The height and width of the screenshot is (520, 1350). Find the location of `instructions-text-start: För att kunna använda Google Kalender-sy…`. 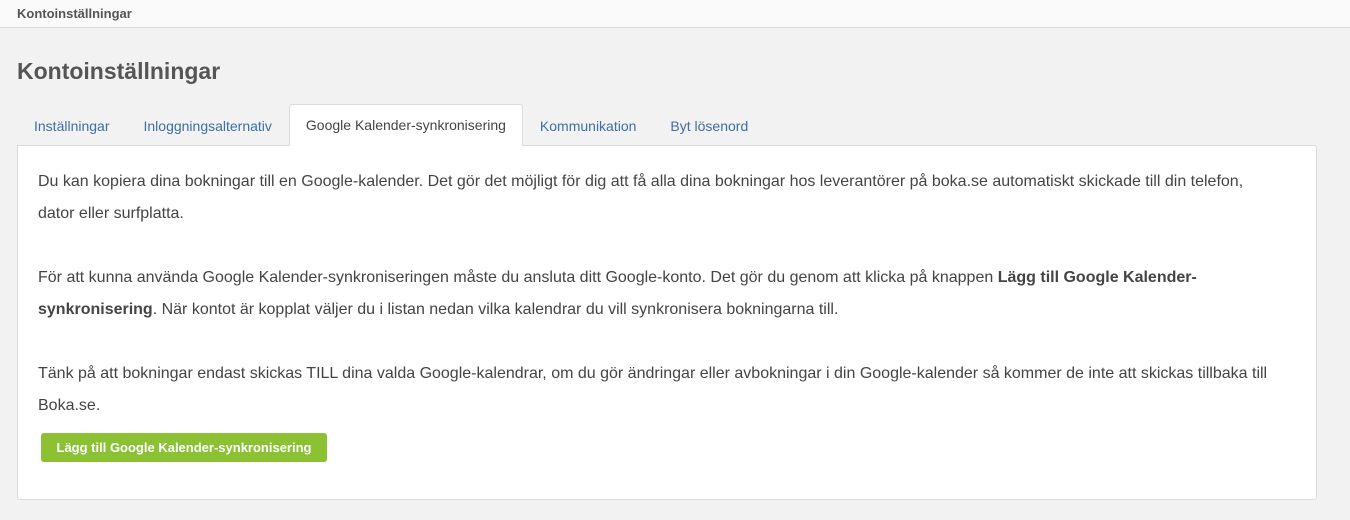

instructions-text-start: För att kunna använda Google Kalender-sy… is located at coordinates (518, 277).